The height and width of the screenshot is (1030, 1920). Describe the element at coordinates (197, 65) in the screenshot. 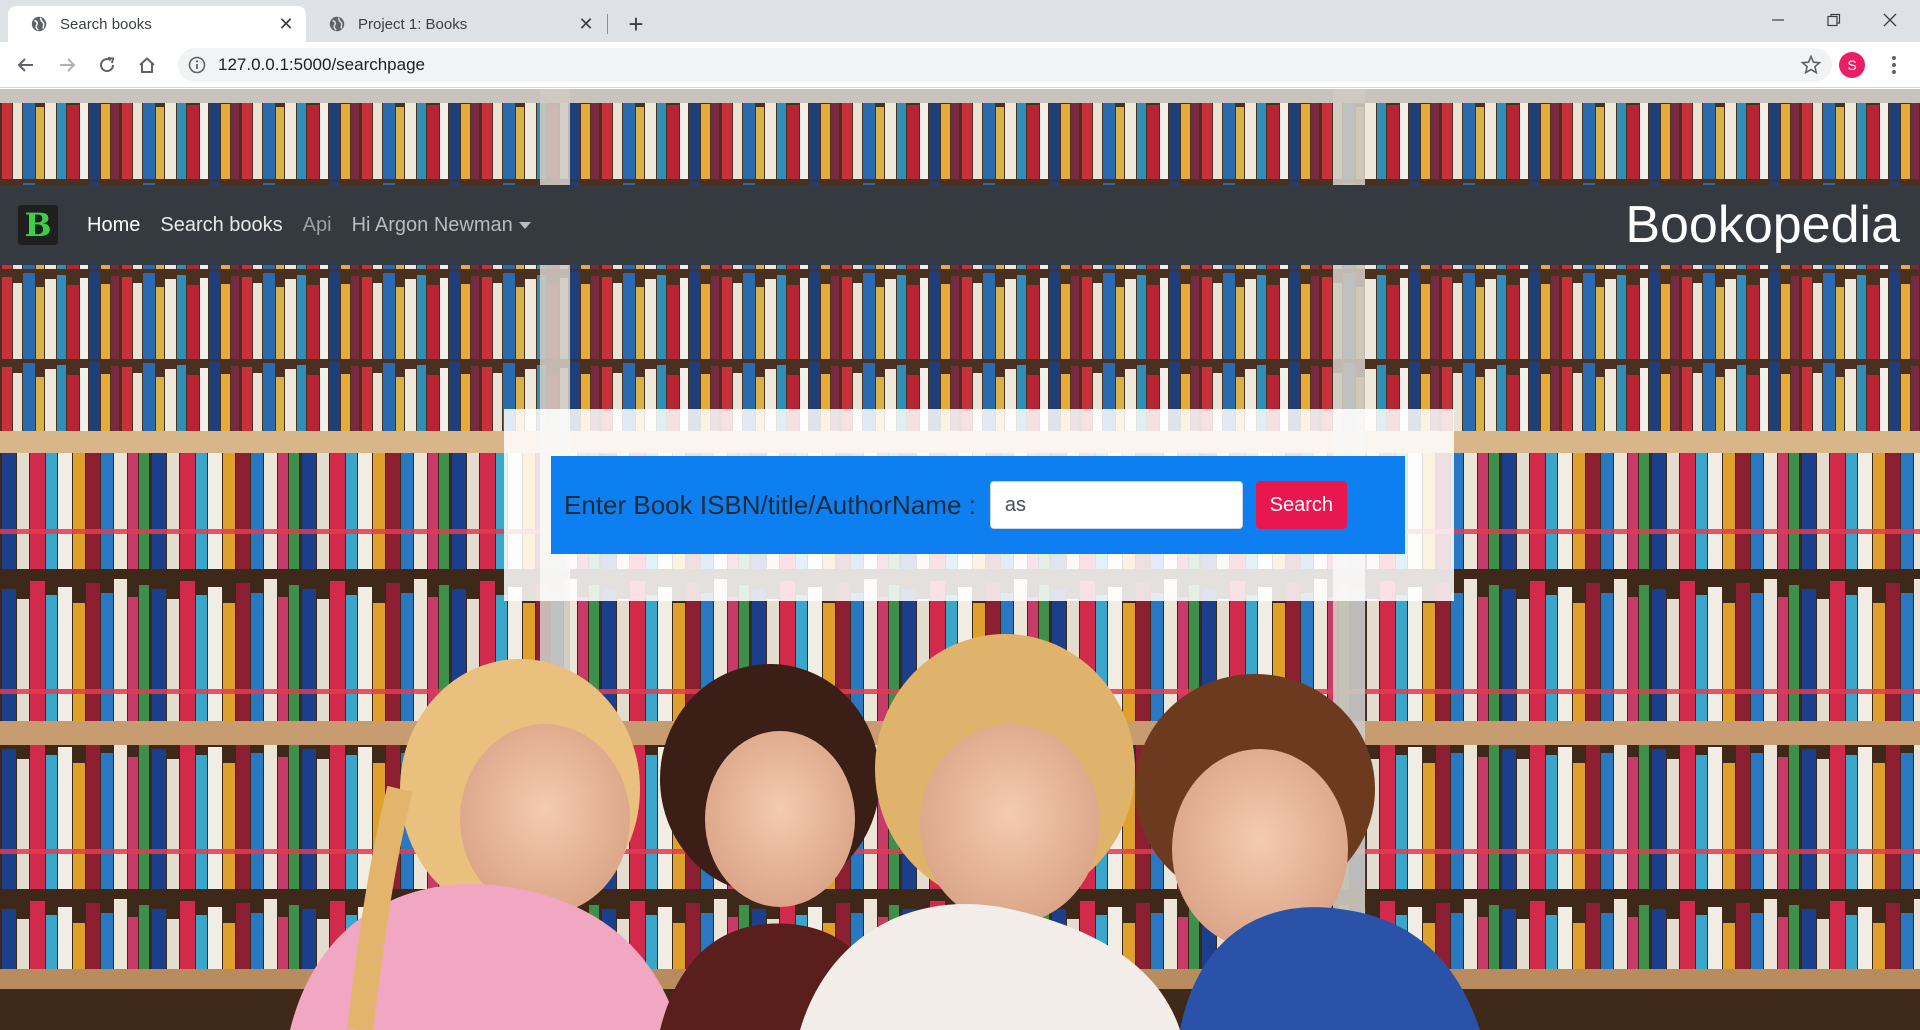

I see `info-icon` at that location.